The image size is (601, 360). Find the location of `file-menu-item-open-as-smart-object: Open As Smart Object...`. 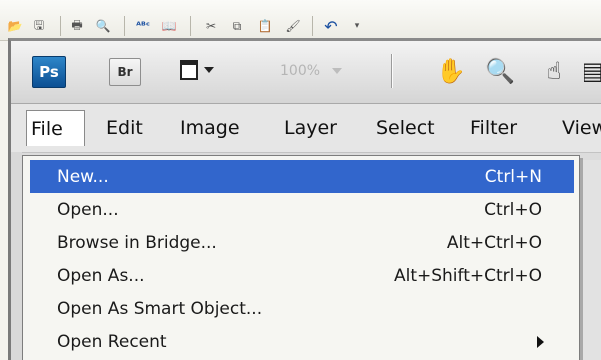

file-menu-item-open-as-smart-object: Open As Smart Object... is located at coordinates (302, 308).